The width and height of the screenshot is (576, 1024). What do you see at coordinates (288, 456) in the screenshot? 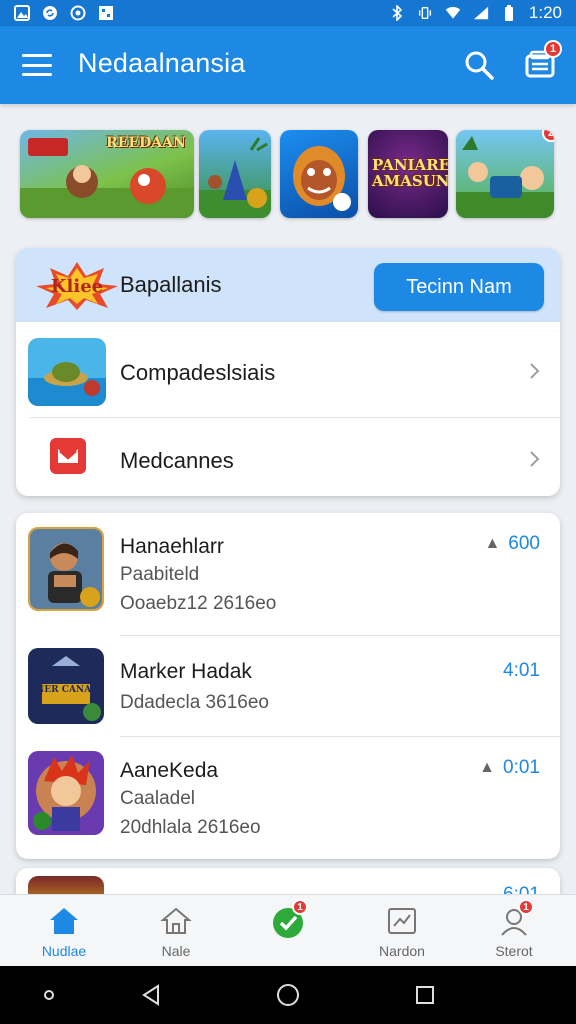
I see `list-item: Medcannes` at bounding box center [288, 456].